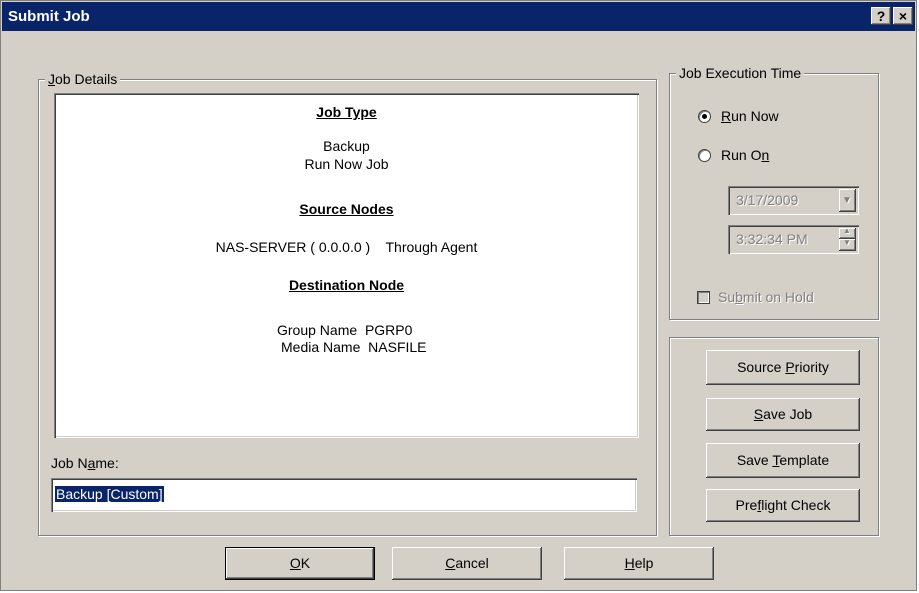 The image size is (919, 593). I want to click on destination-node-header: Destination Node, so click(346, 285).